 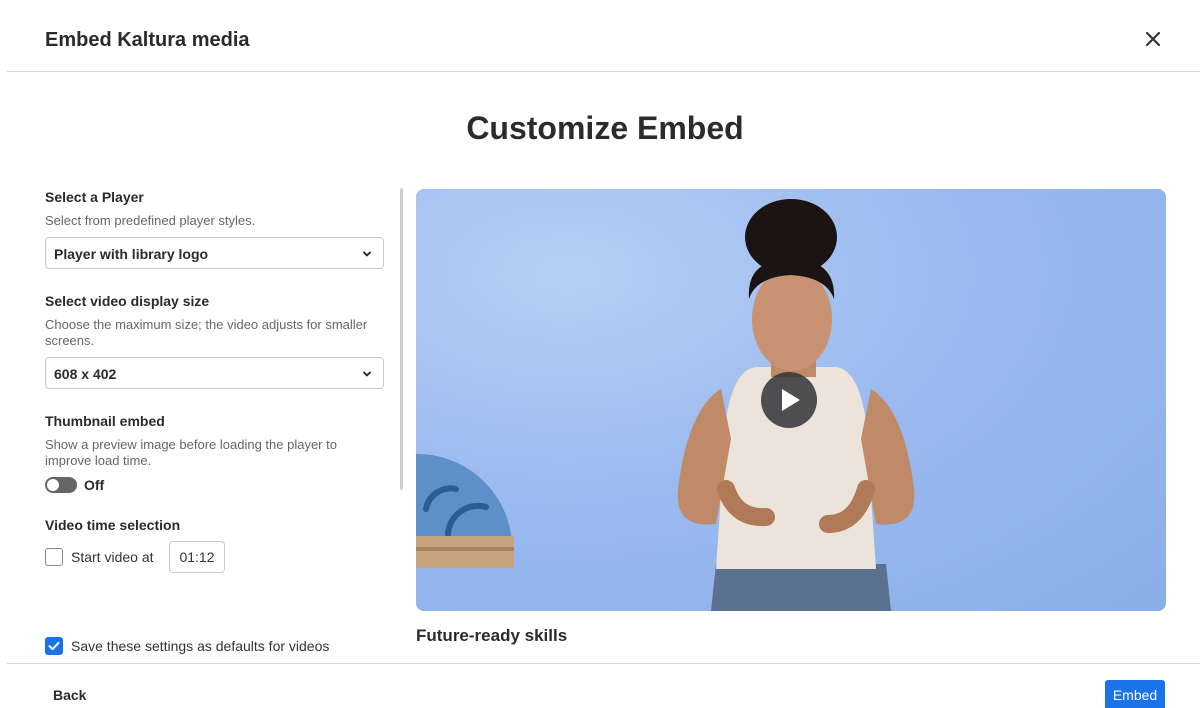 I want to click on dialog-header: Embed Kaltura media, so click(x=600, y=36).